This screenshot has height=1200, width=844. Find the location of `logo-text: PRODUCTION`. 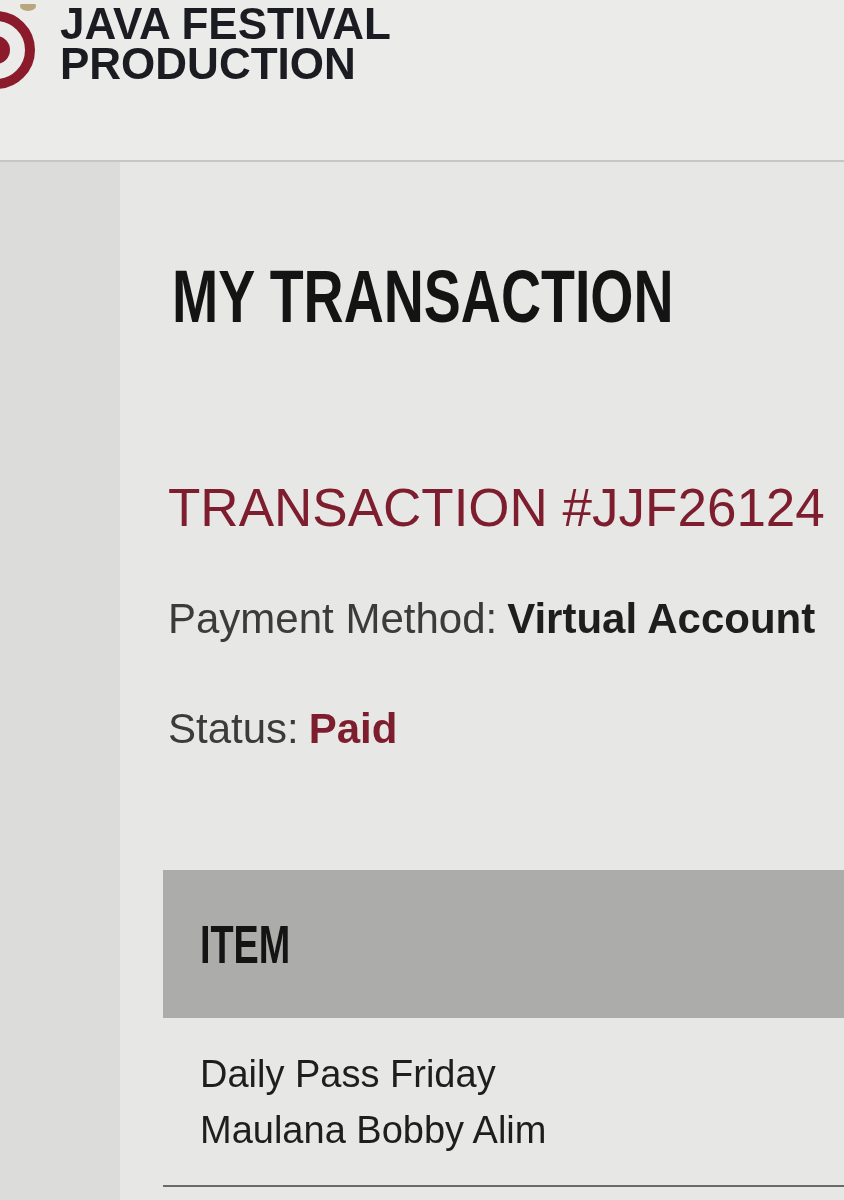

logo-text: PRODUCTION is located at coordinates (208, 64).